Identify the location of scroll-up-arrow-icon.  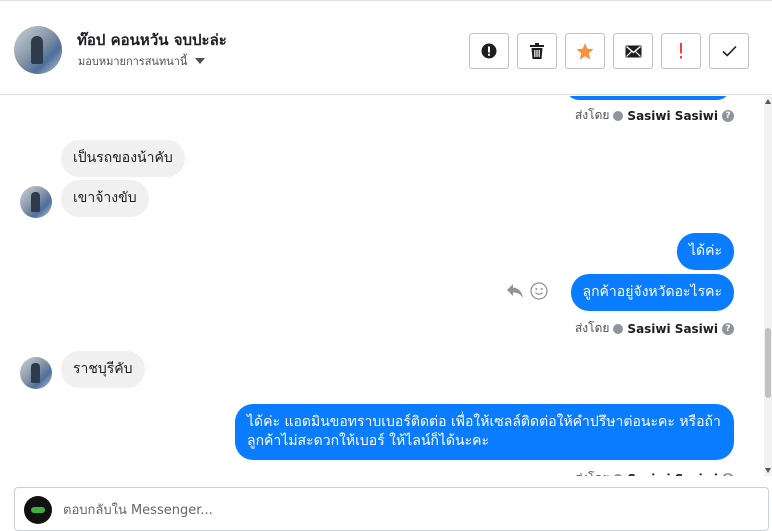
(768, 101).